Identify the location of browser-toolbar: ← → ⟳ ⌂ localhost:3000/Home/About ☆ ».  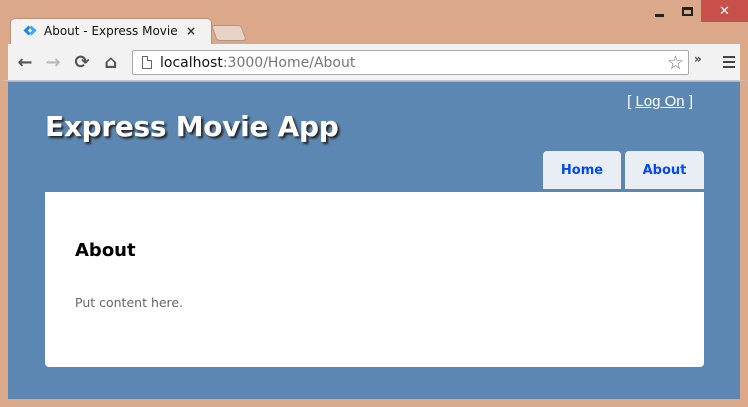
(374, 62).